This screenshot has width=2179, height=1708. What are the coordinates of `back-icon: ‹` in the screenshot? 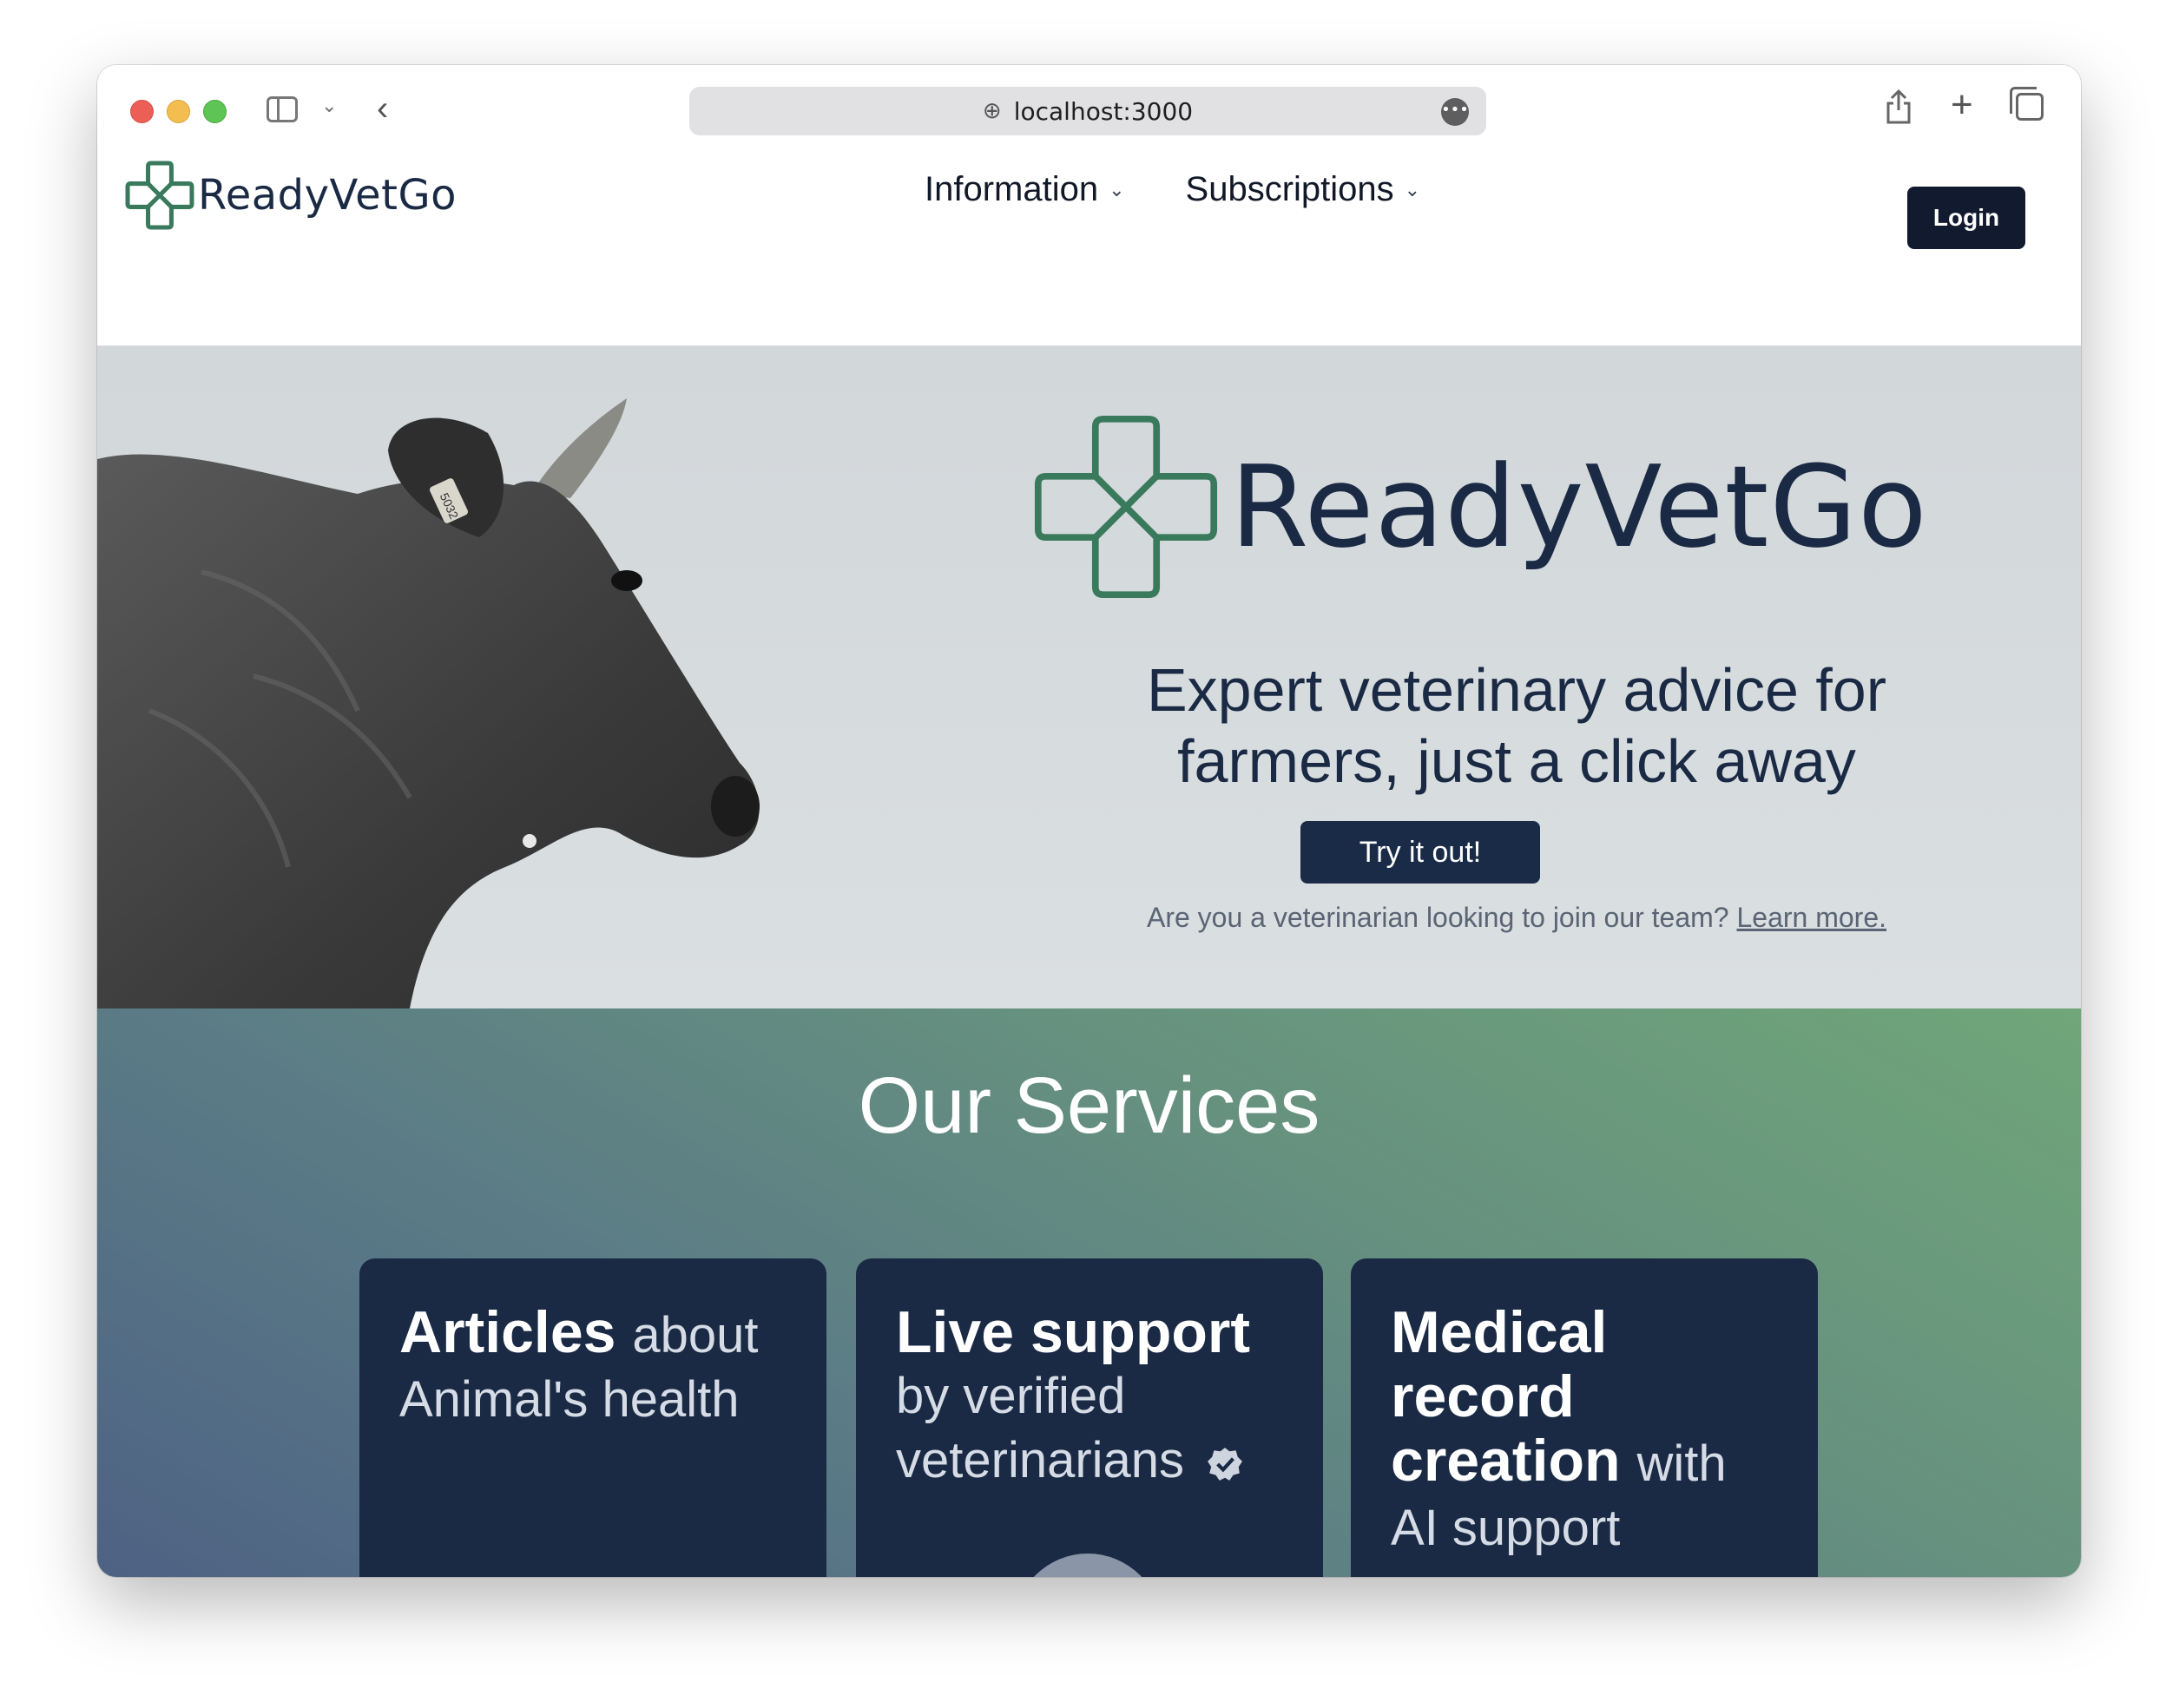 It's located at (383, 108).